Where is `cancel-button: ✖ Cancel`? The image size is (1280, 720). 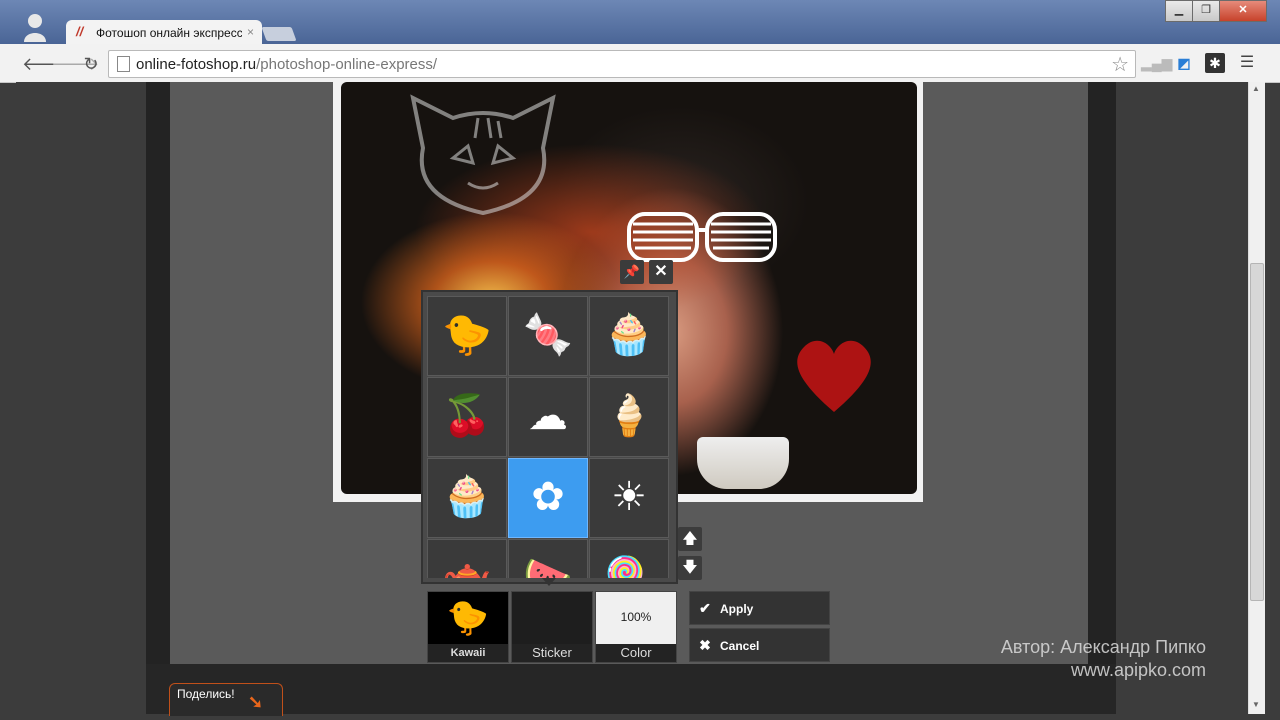 cancel-button: ✖ Cancel is located at coordinates (759, 645).